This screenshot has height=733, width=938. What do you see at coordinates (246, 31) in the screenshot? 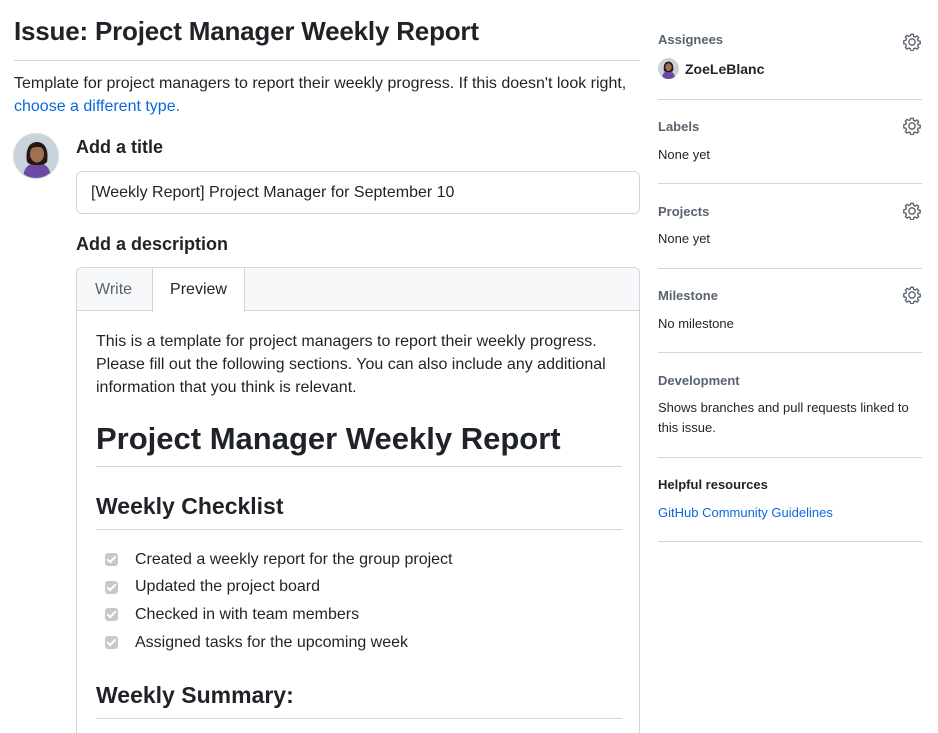
I see `page-title: Issue: Project Manager Weekly Report` at bounding box center [246, 31].